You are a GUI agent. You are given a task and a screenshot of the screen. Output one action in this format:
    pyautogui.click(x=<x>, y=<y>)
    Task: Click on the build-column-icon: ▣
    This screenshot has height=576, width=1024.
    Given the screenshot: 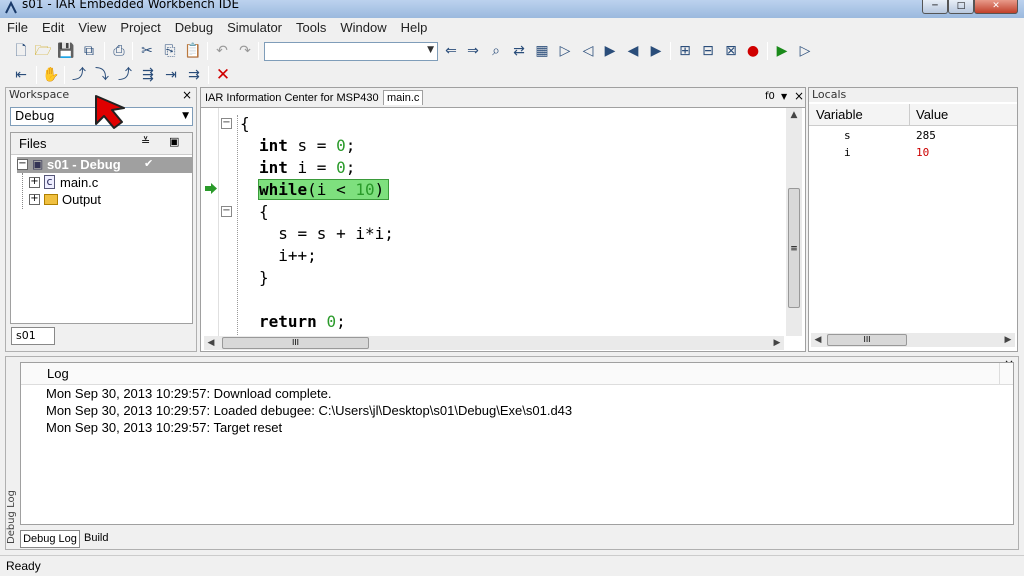 What is the action you would take?
    pyautogui.click(x=174, y=141)
    